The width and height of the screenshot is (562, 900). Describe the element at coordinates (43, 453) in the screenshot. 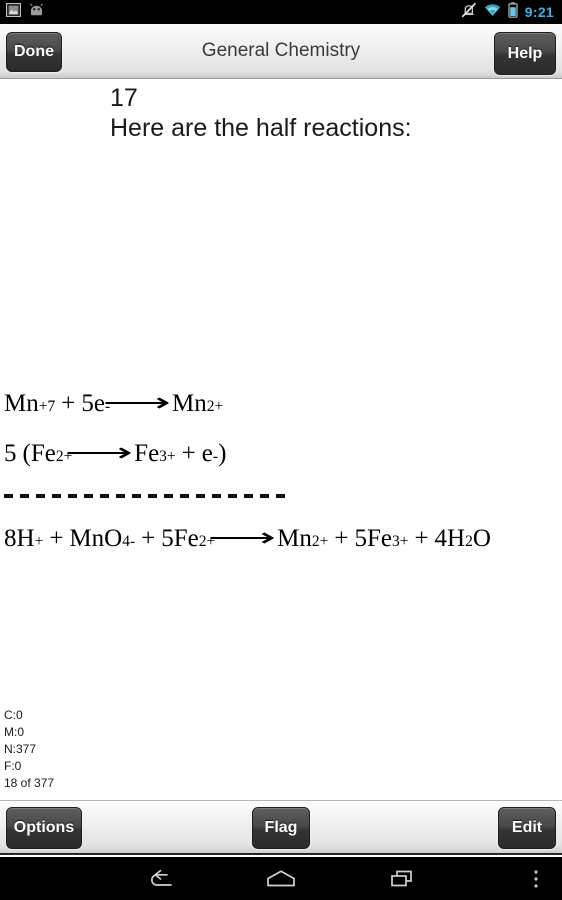

I see `eq2-reactant-symbol: Fe` at that location.